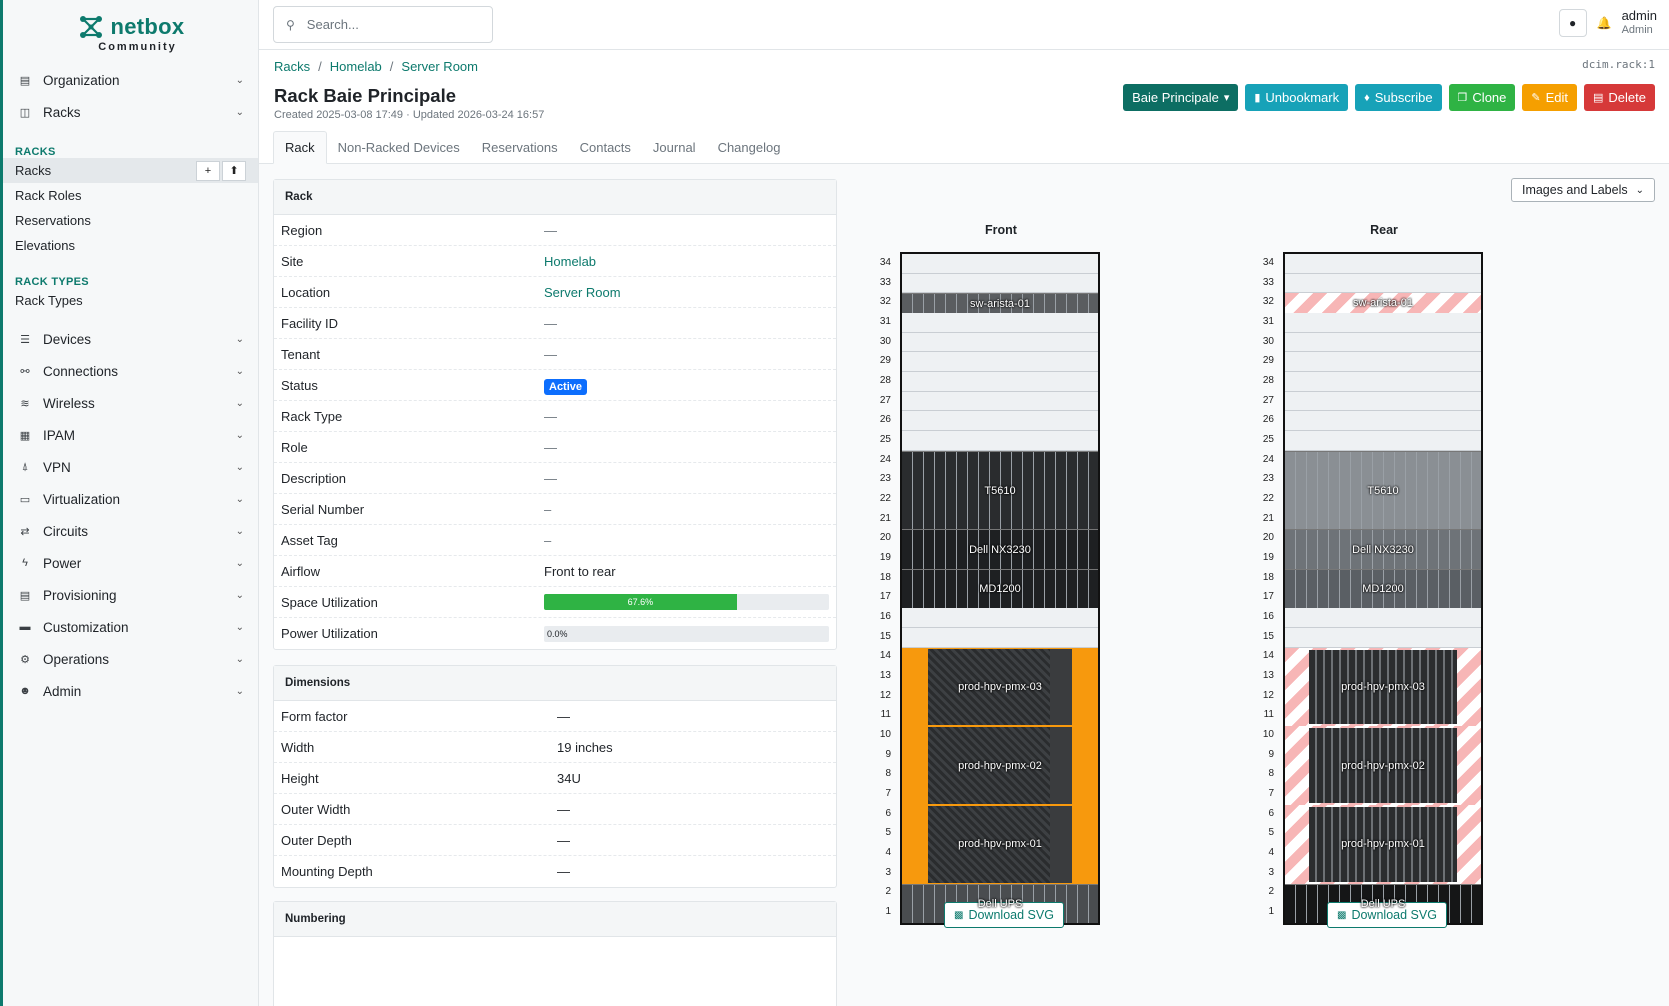 The width and height of the screenshot is (1669, 1006). What do you see at coordinates (550, 478) in the screenshot?
I see `attr-value-description: —` at bounding box center [550, 478].